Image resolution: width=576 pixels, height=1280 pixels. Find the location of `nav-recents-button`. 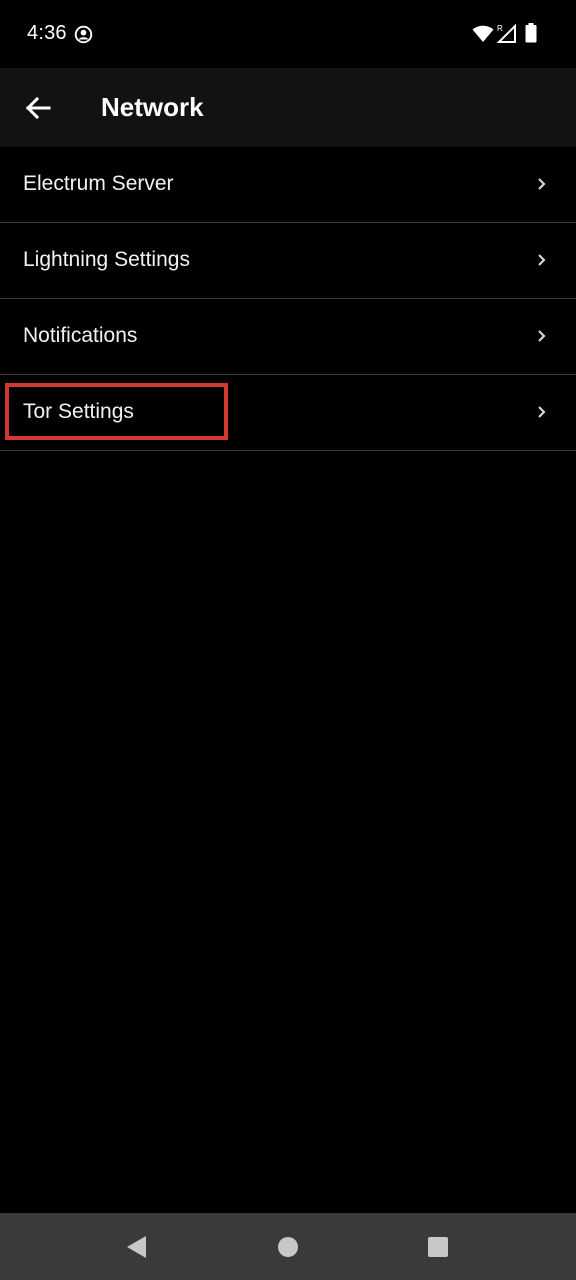

nav-recents-button is located at coordinates (438, 1247).